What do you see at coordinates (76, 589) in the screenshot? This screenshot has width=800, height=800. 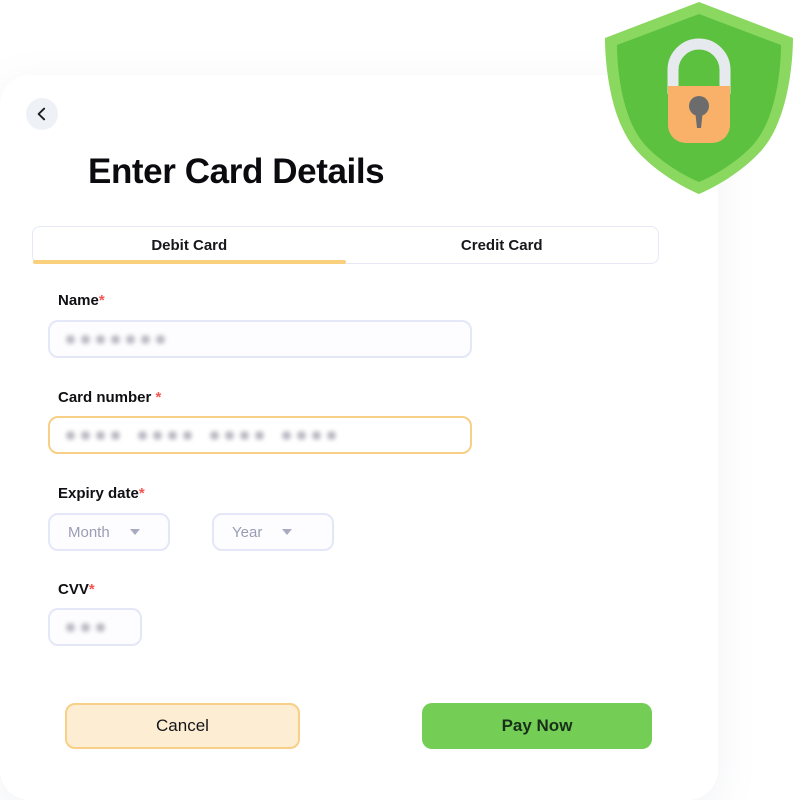 I see `cvv-label: CVV*` at bounding box center [76, 589].